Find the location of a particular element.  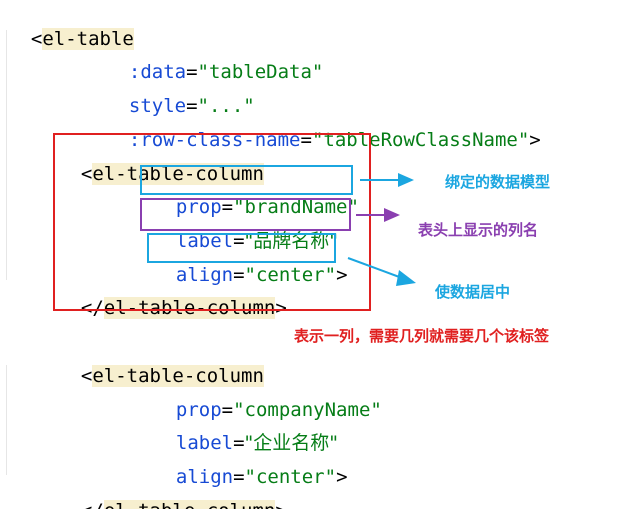

column-annotation: 表示一列，需要几列就需要几个该标签 is located at coordinates (422, 336).